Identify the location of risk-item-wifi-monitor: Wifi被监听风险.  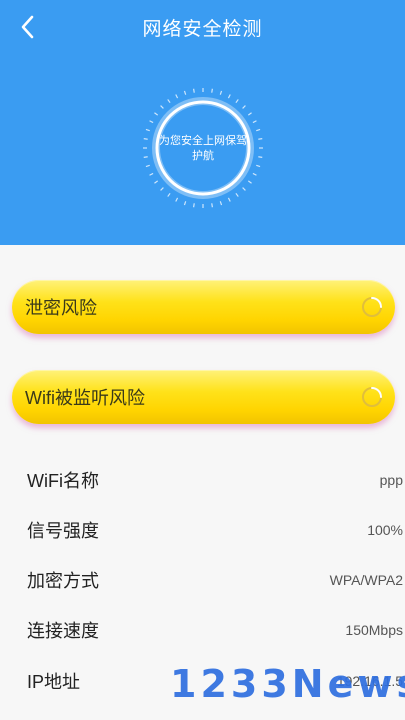
(203, 397).